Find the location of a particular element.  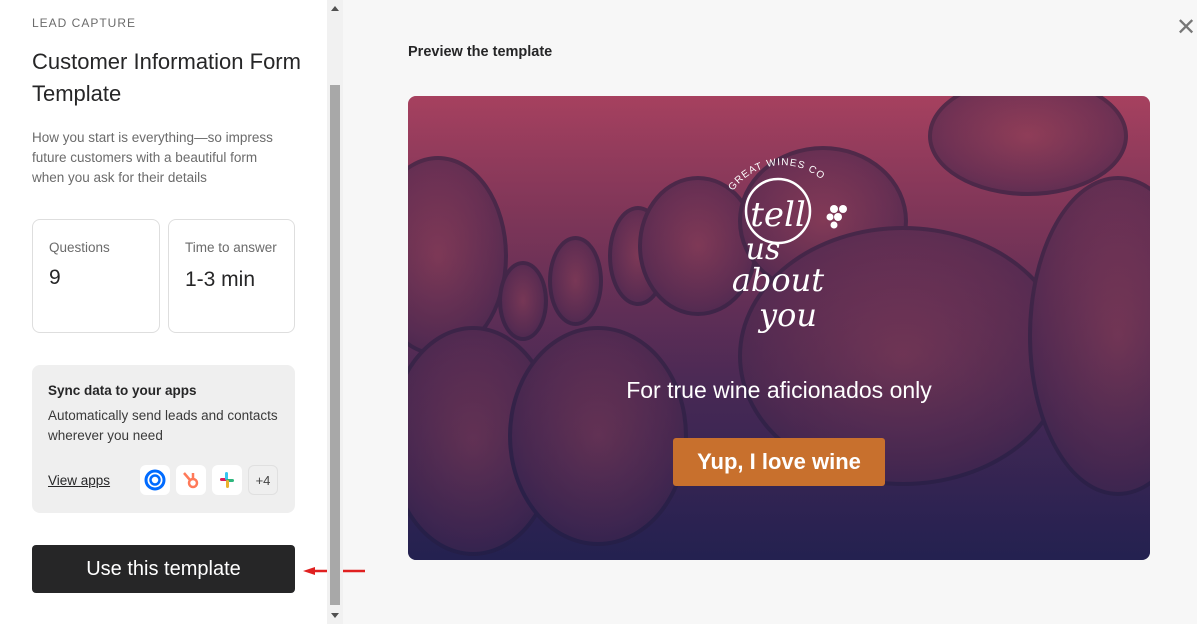

sidebar-scrollbar is located at coordinates (335, 312).